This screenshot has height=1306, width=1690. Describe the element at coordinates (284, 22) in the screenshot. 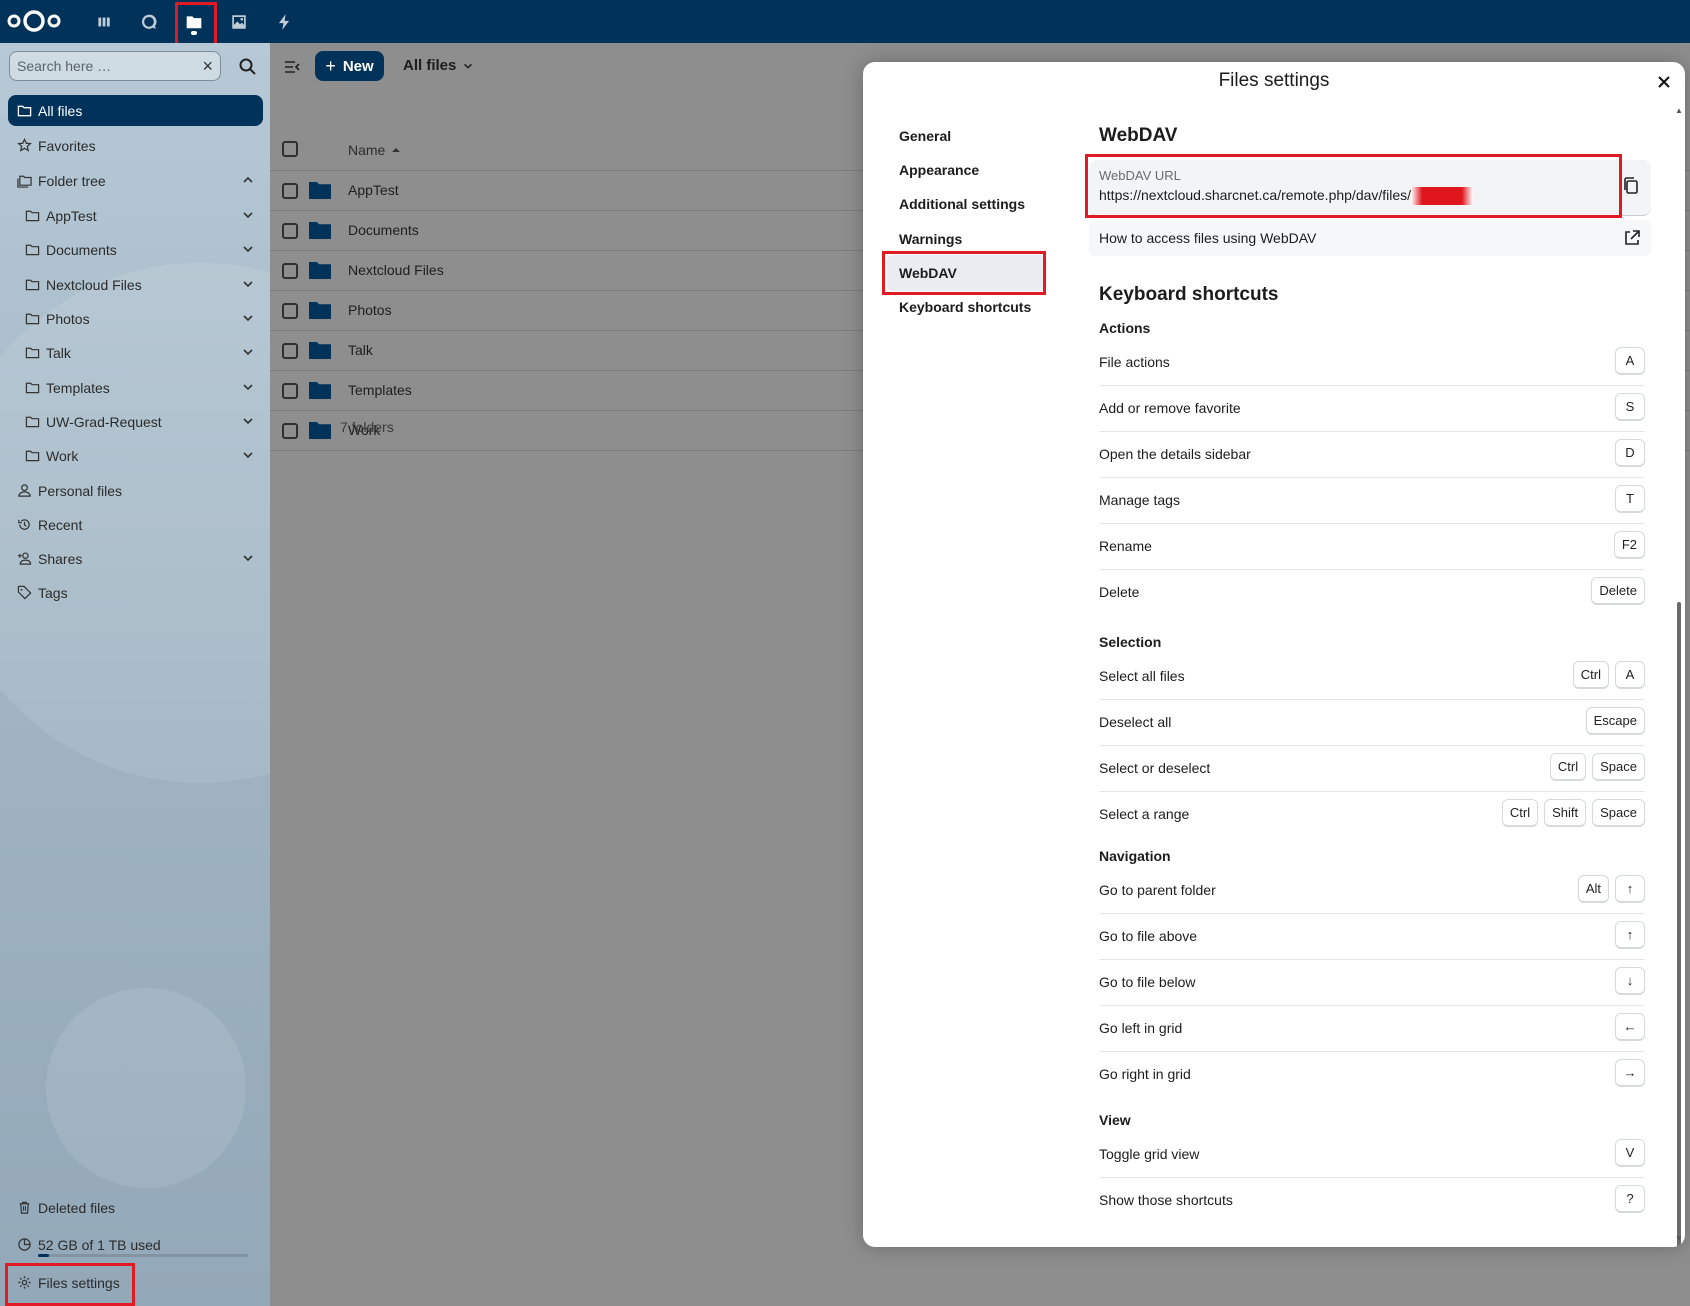

I see `lightning-icon` at that location.